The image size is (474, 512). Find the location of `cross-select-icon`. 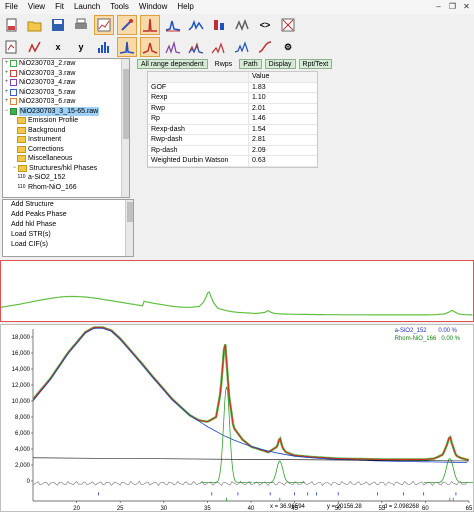

cross-select-icon is located at coordinates (288, 25).